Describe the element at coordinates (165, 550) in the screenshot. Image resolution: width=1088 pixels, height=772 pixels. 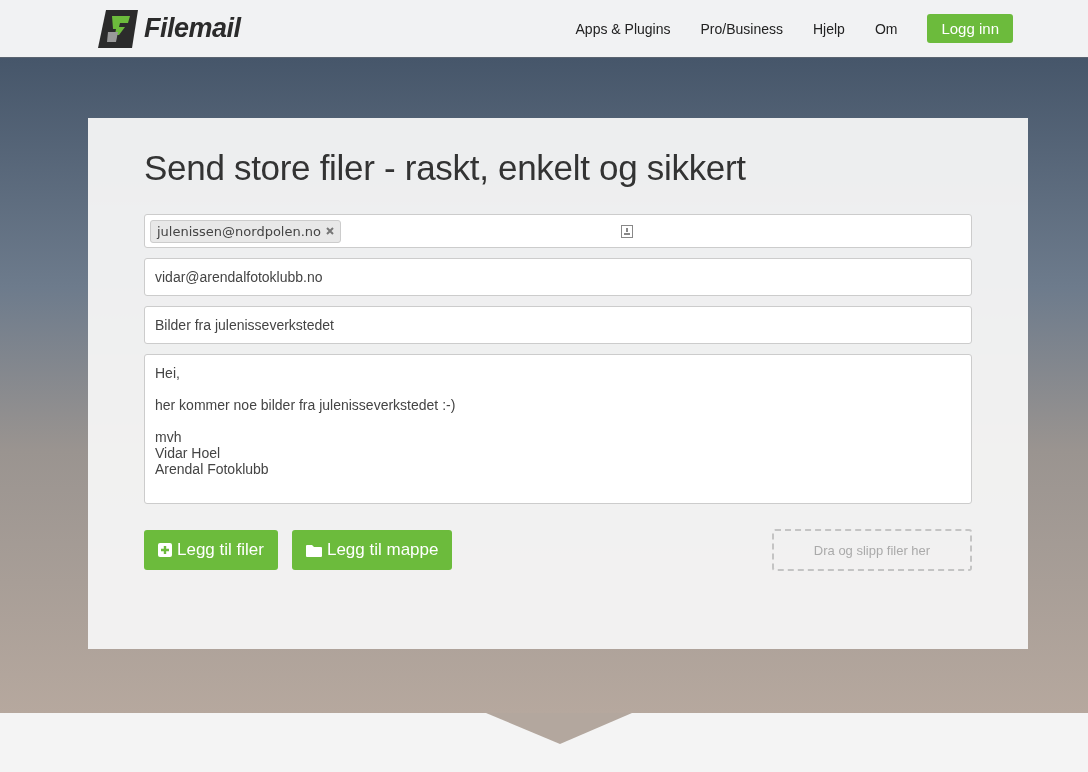
I see `plus-icon` at that location.